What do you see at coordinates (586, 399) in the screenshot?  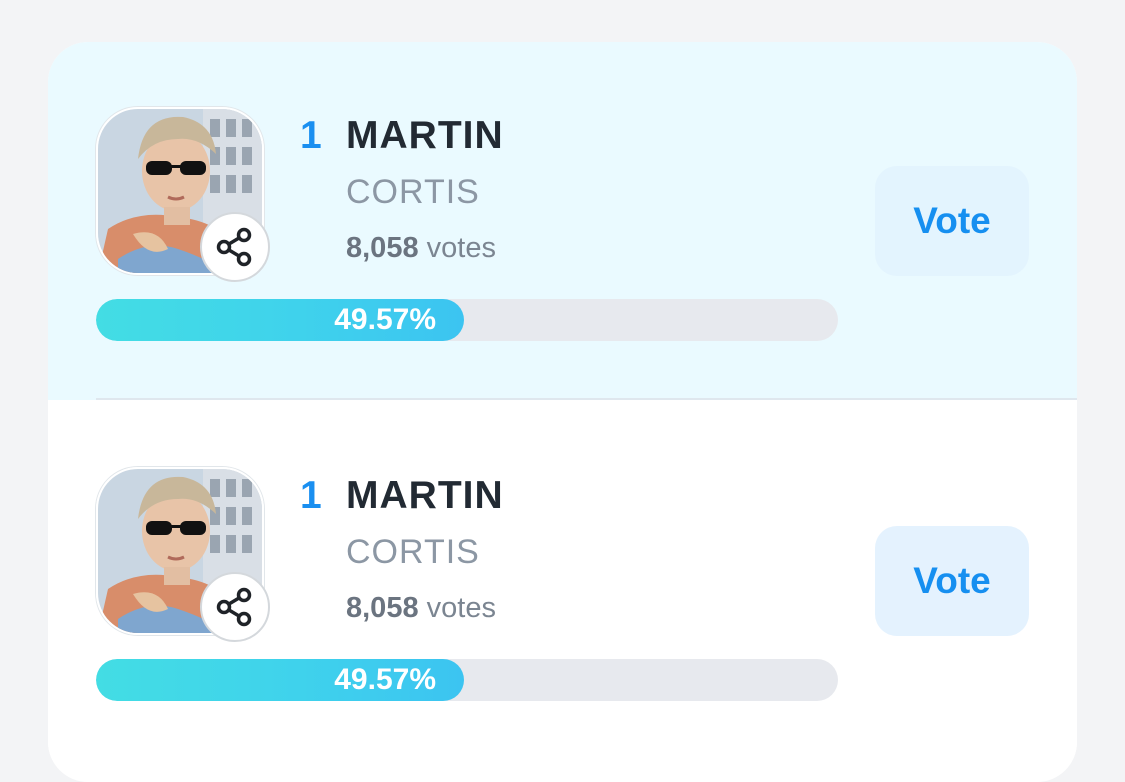 I see `divider` at bounding box center [586, 399].